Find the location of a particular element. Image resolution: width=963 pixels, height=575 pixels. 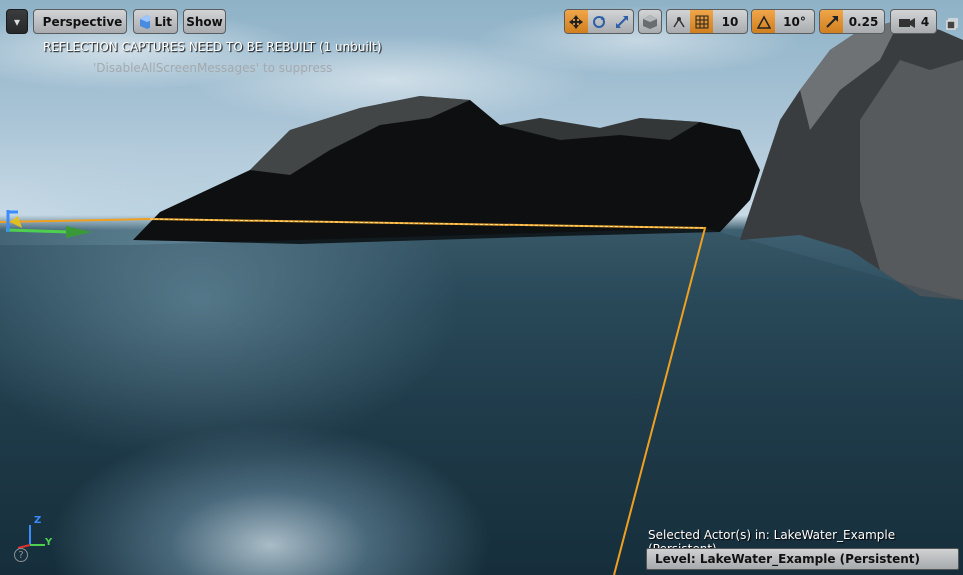

surface-cube-icon is located at coordinates (650, 21).